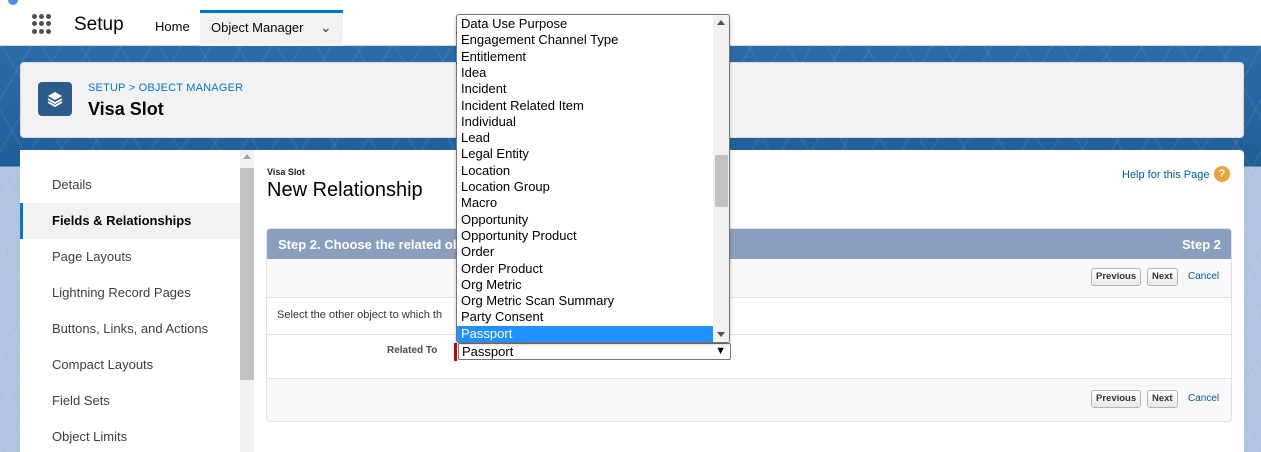 This screenshot has height=452, width=1261. I want to click on tab-home: Home, so click(172, 26).